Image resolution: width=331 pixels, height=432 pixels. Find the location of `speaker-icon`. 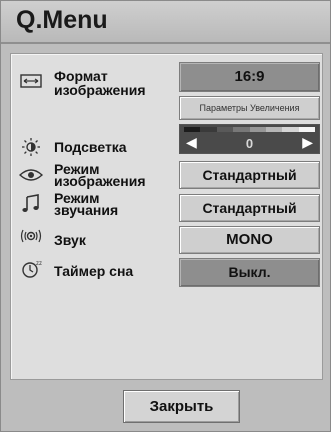

speaker-icon is located at coordinates (31, 236).